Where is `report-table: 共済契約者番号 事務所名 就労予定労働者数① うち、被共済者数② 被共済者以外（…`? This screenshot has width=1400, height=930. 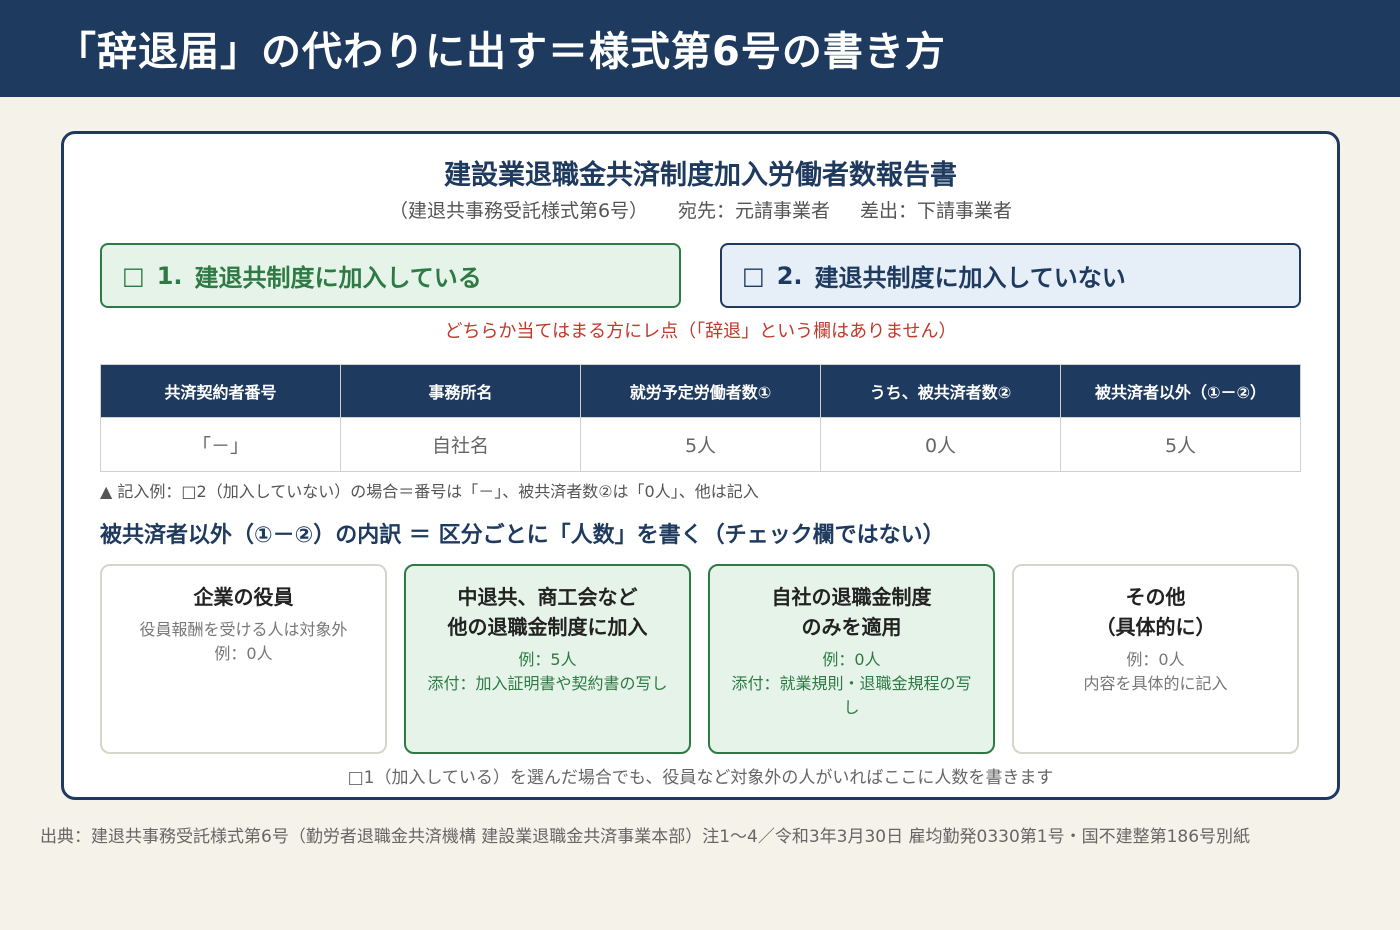 report-table: 共済契約者番号 事務所名 就労予定労働者数① うち、被共済者数② 被共済者以外（… is located at coordinates (700, 418).